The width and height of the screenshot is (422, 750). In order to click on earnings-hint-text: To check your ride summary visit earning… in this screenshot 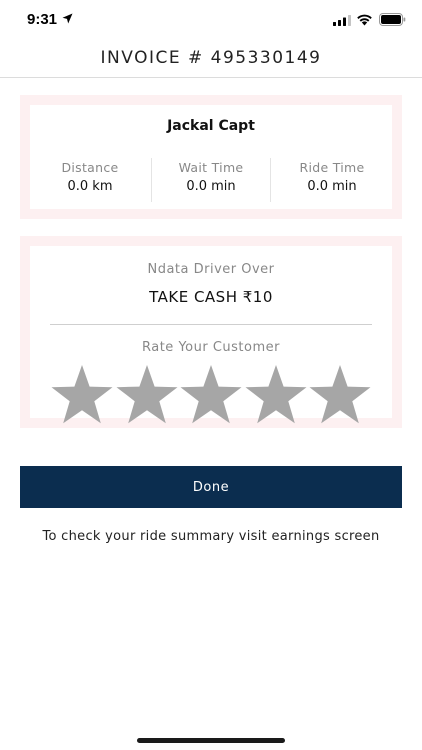, I will do `click(211, 536)`.